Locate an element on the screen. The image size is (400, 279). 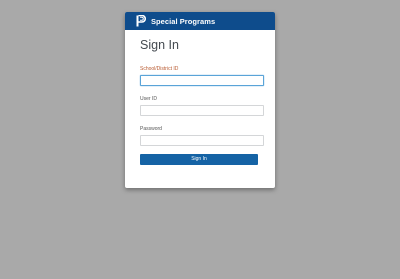
brand-name: Special Programs is located at coordinates (183, 21).